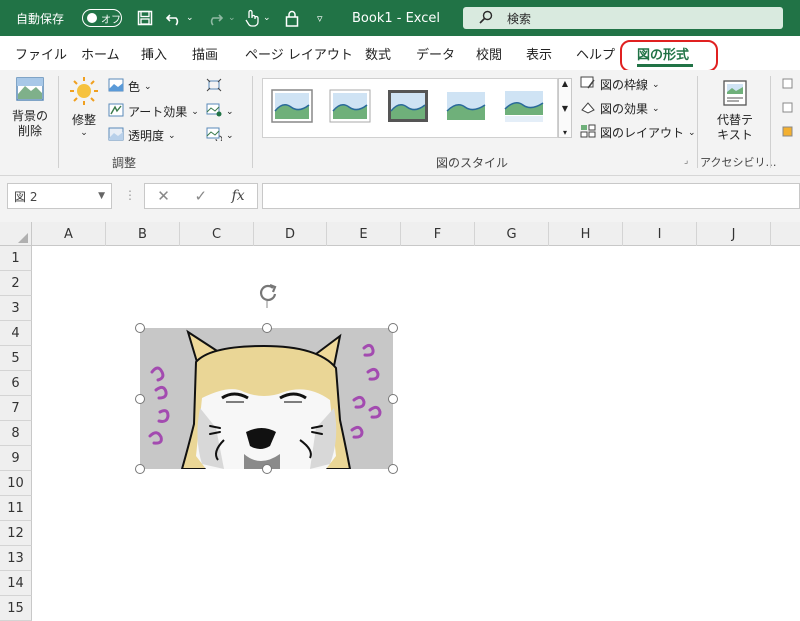 The image size is (800, 621). I want to click on enter-icon: ✓, so click(200, 196).